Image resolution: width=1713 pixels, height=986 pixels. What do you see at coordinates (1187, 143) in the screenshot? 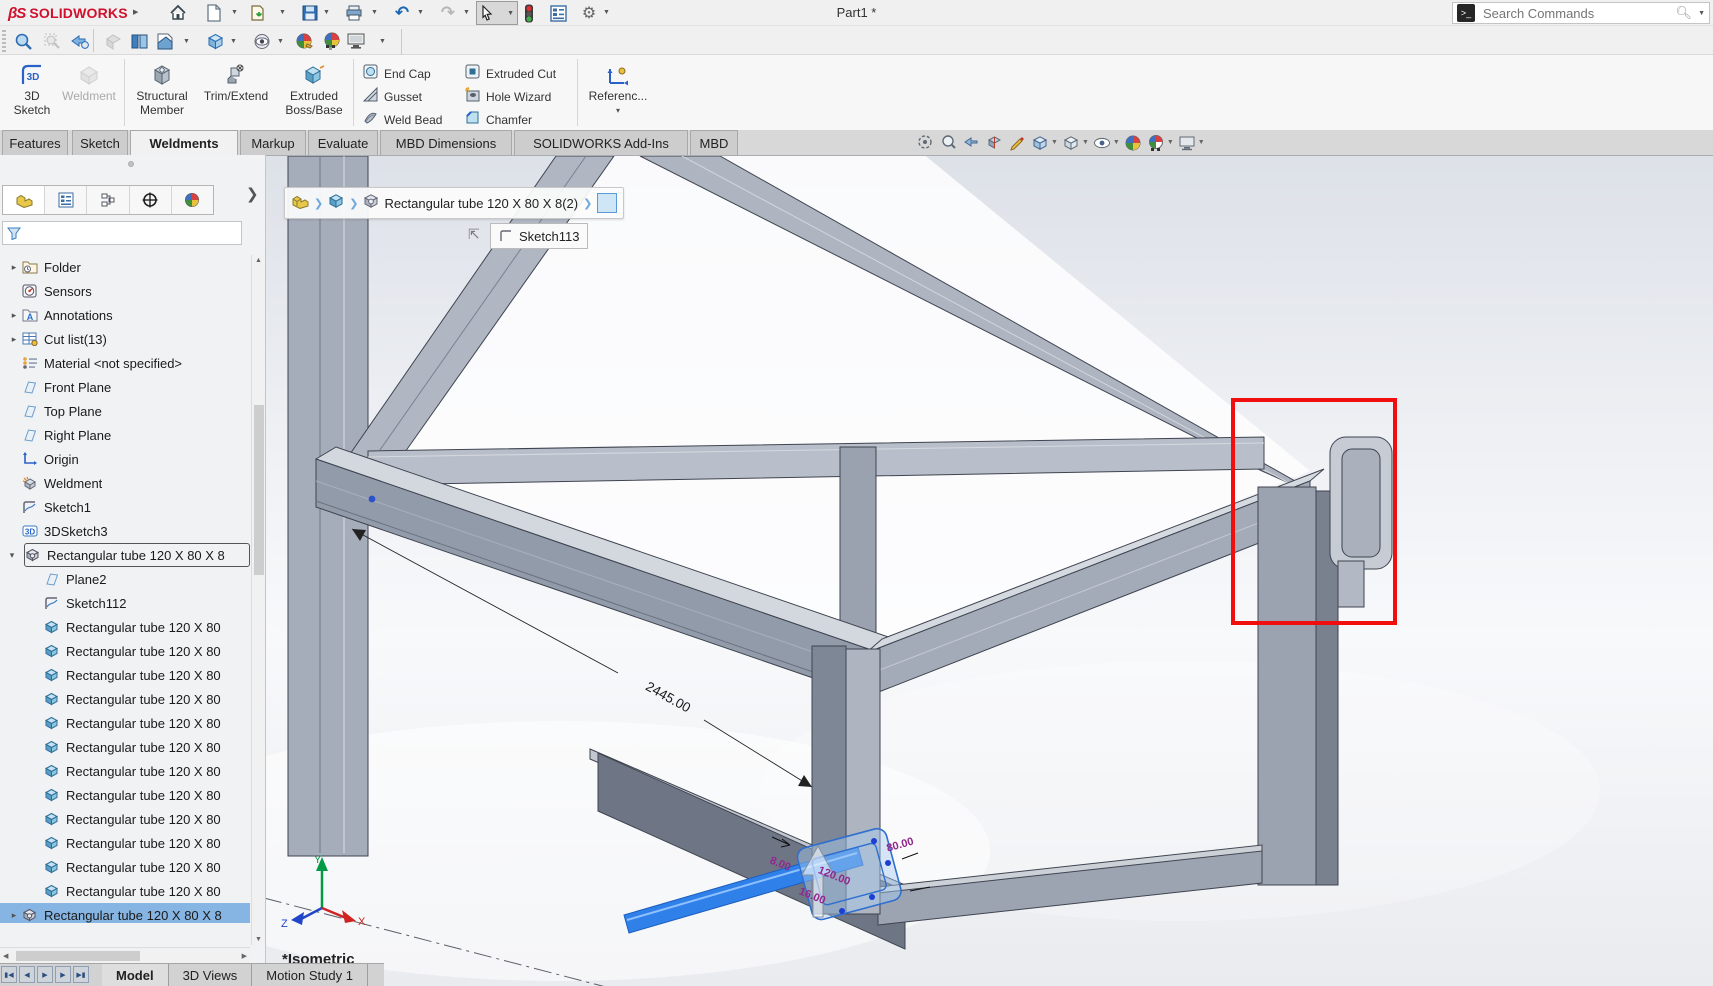
I see `hud-view-settings-icon` at bounding box center [1187, 143].